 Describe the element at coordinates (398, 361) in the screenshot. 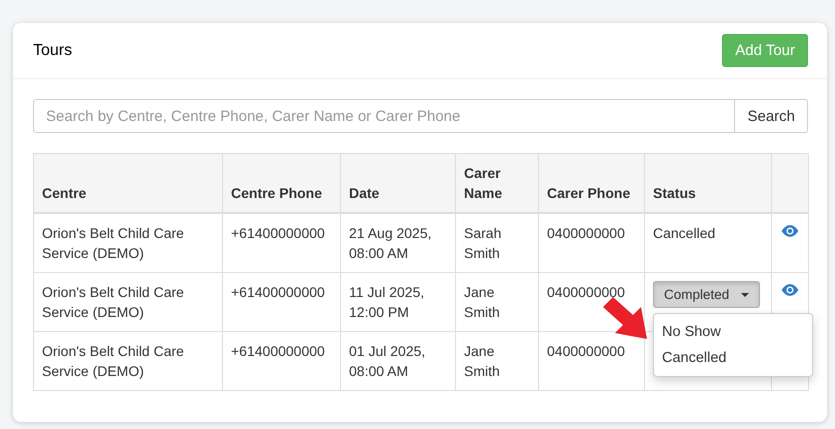

I see `table-cell: 01 Jul 2025, 08:00 AM` at that location.